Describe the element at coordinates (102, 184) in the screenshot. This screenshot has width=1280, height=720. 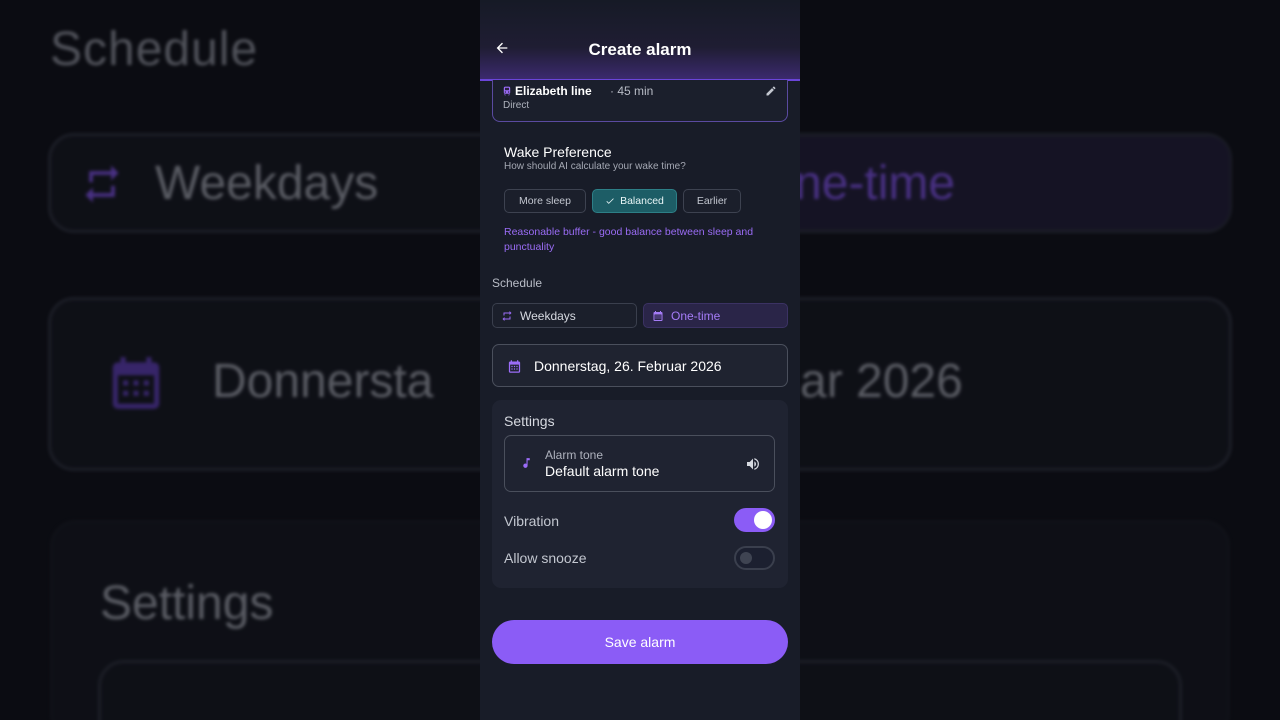
I see `bg-repeat-icon` at that location.